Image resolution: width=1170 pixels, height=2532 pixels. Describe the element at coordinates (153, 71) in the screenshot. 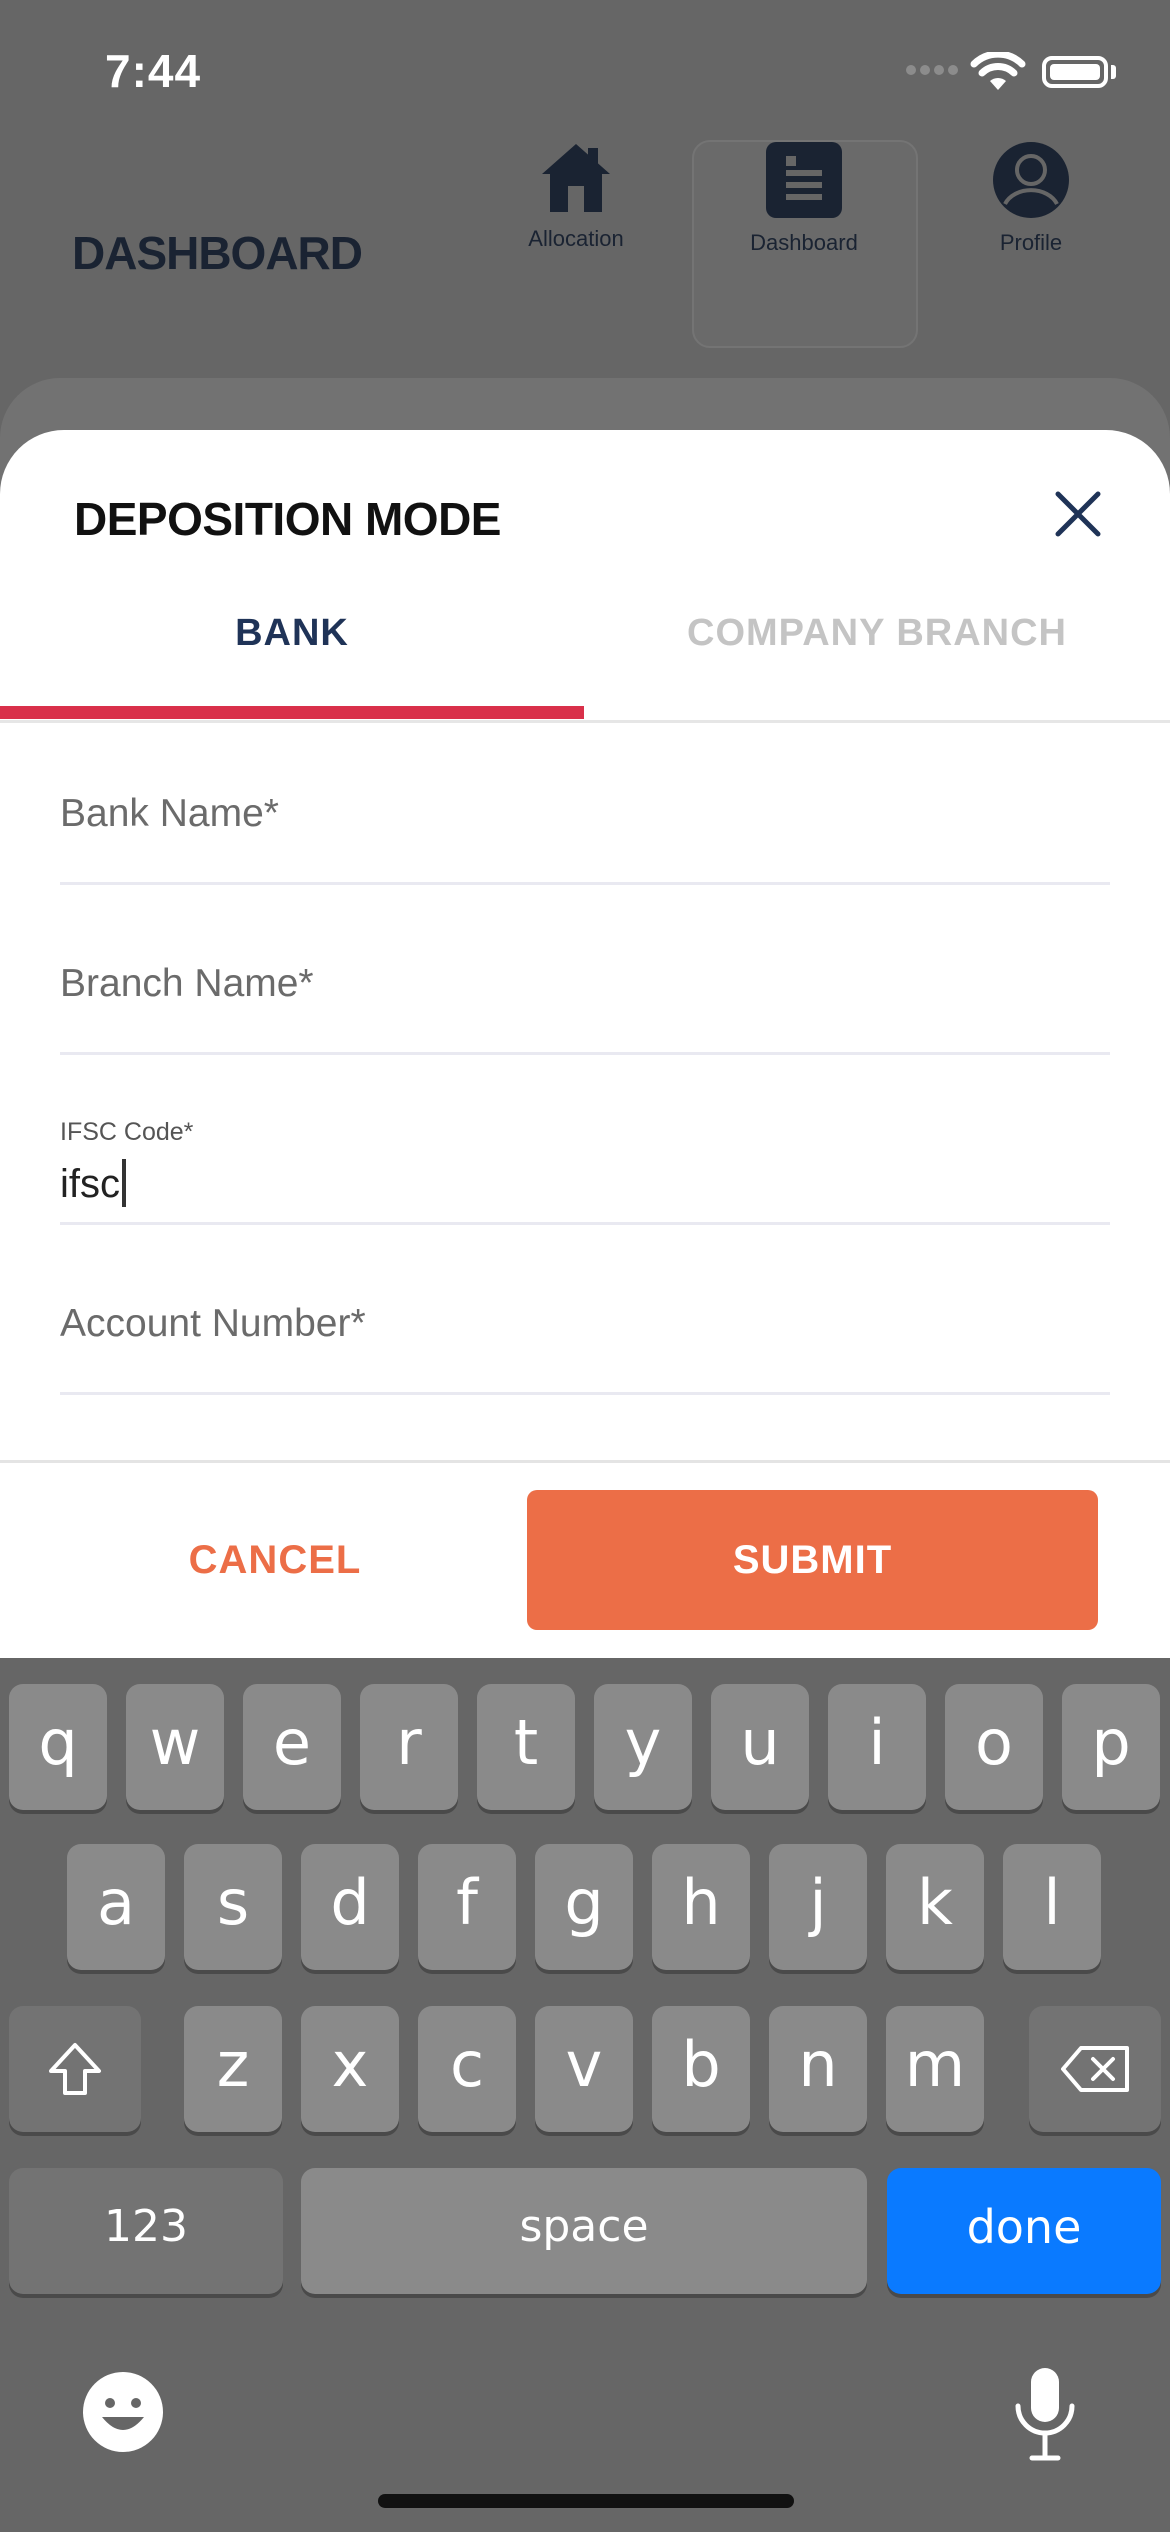

I see `status-time: 7:44` at that location.